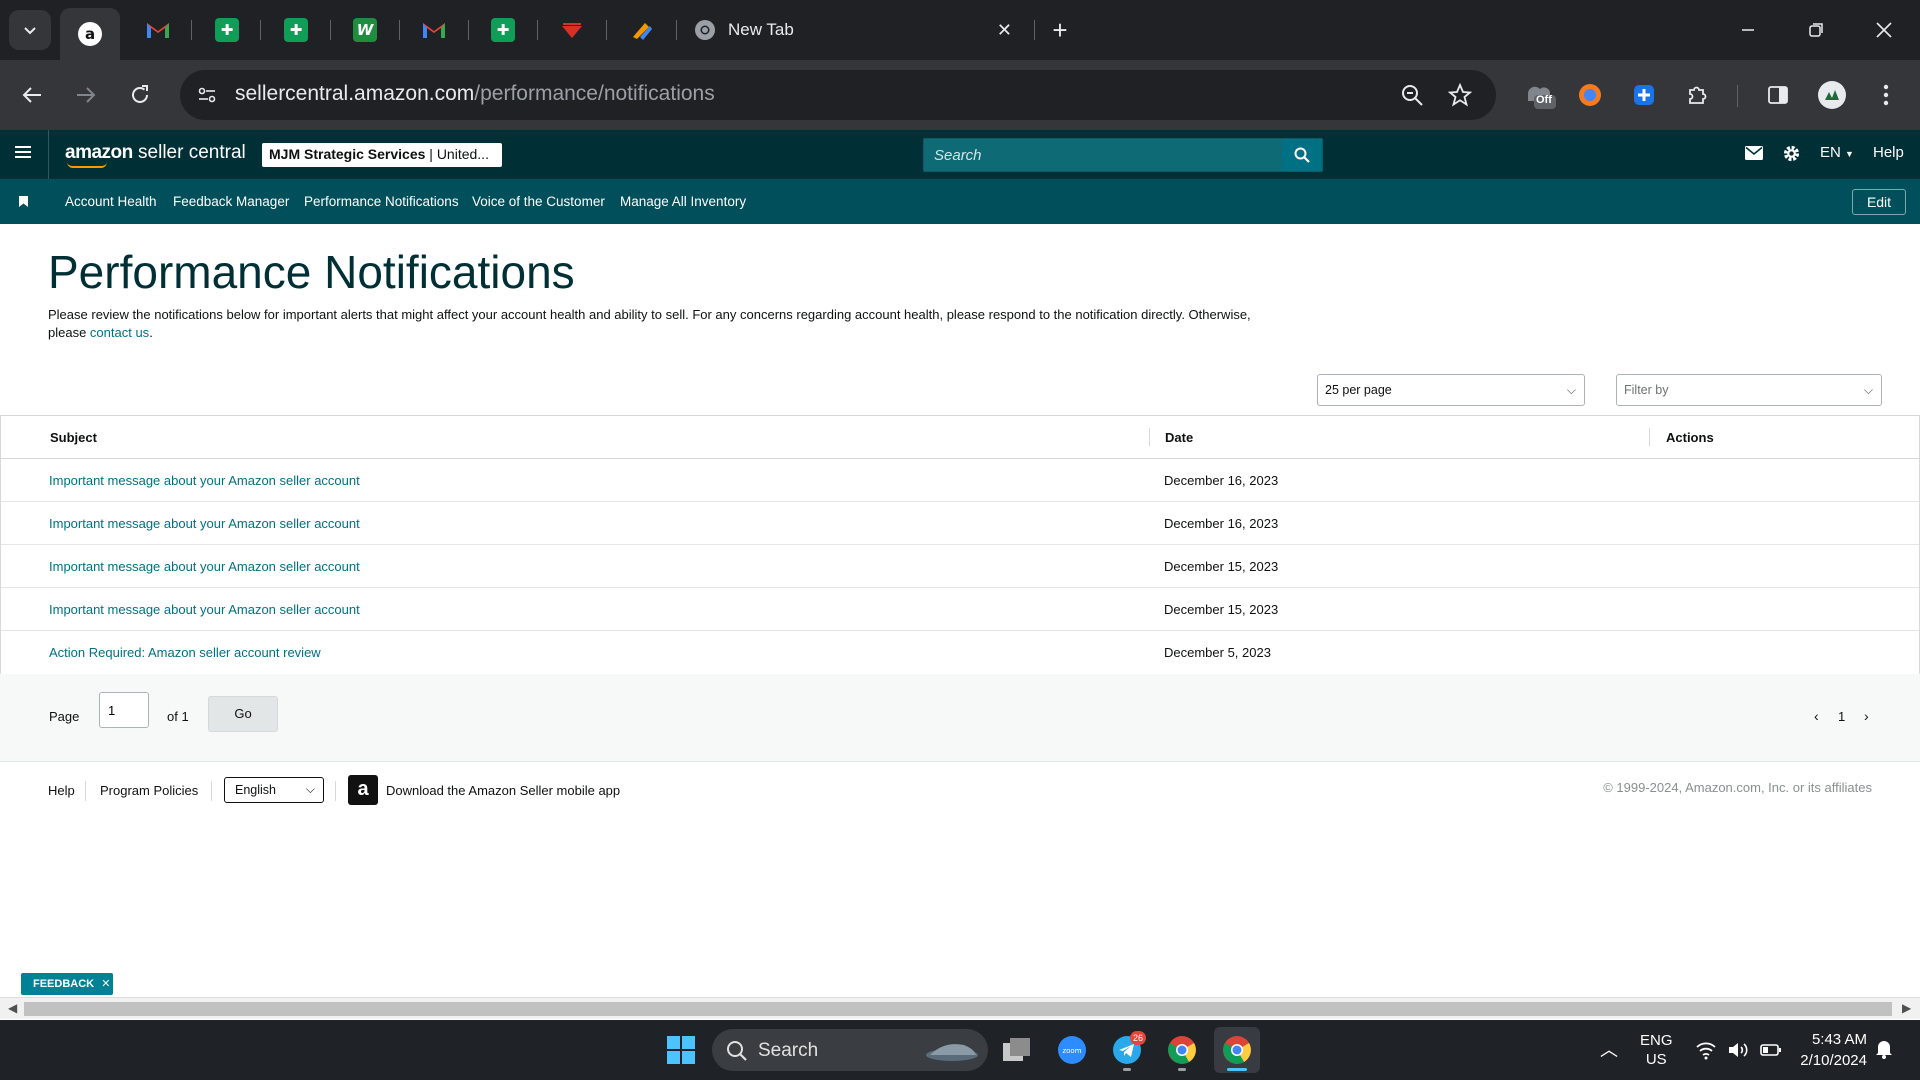 The image size is (1920, 1080). I want to click on notifications-button, so click(1884, 1051).